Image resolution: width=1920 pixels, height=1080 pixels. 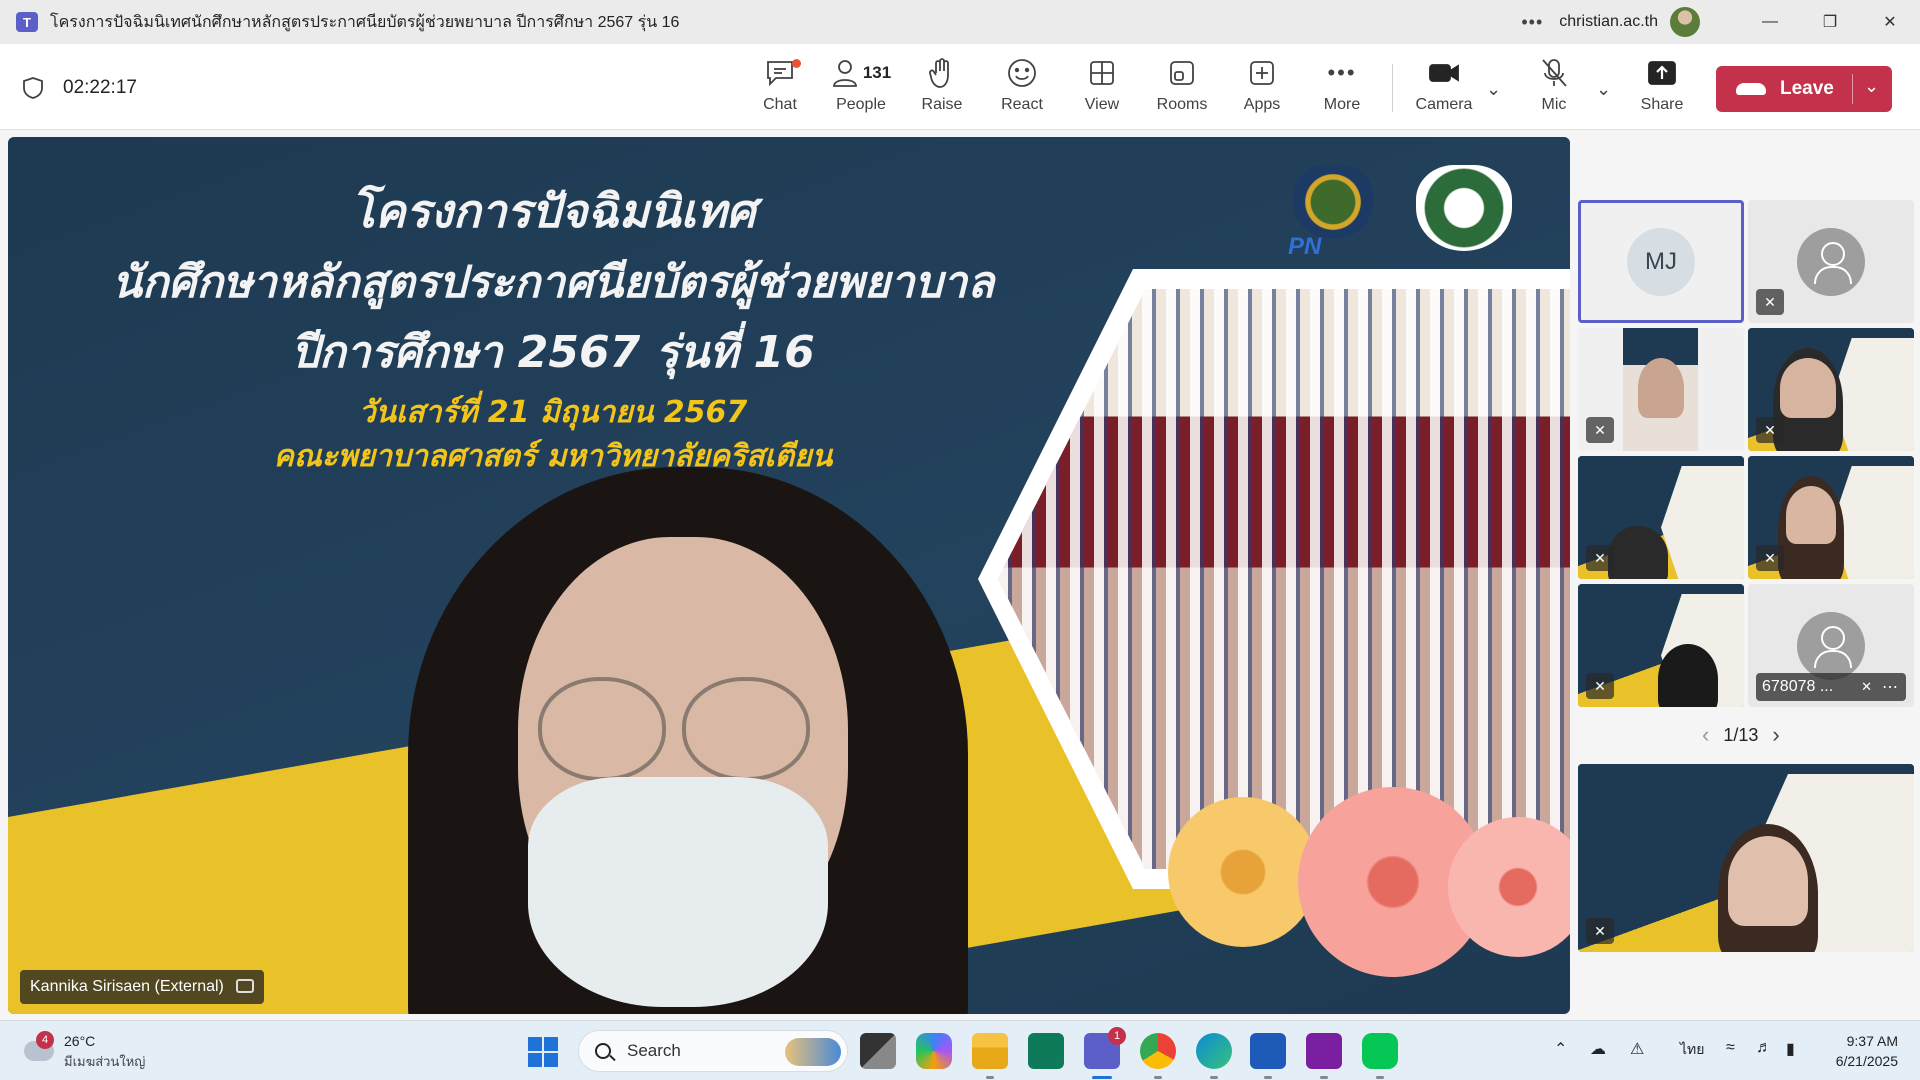 What do you see at coordinates (1603, 89) in the screenshot?
I see `mic-options-chevron-icon: ⌄` at bounding box center [1603, 89].